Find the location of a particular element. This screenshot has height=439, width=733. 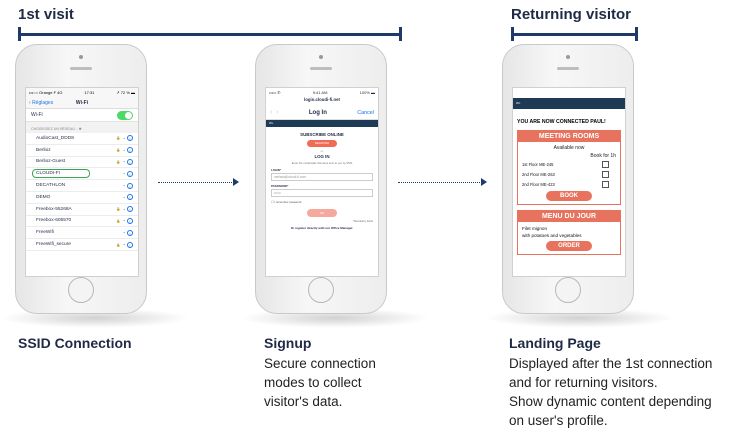

ssid-caption: SSID Connection is located at coordinates (75, 343).